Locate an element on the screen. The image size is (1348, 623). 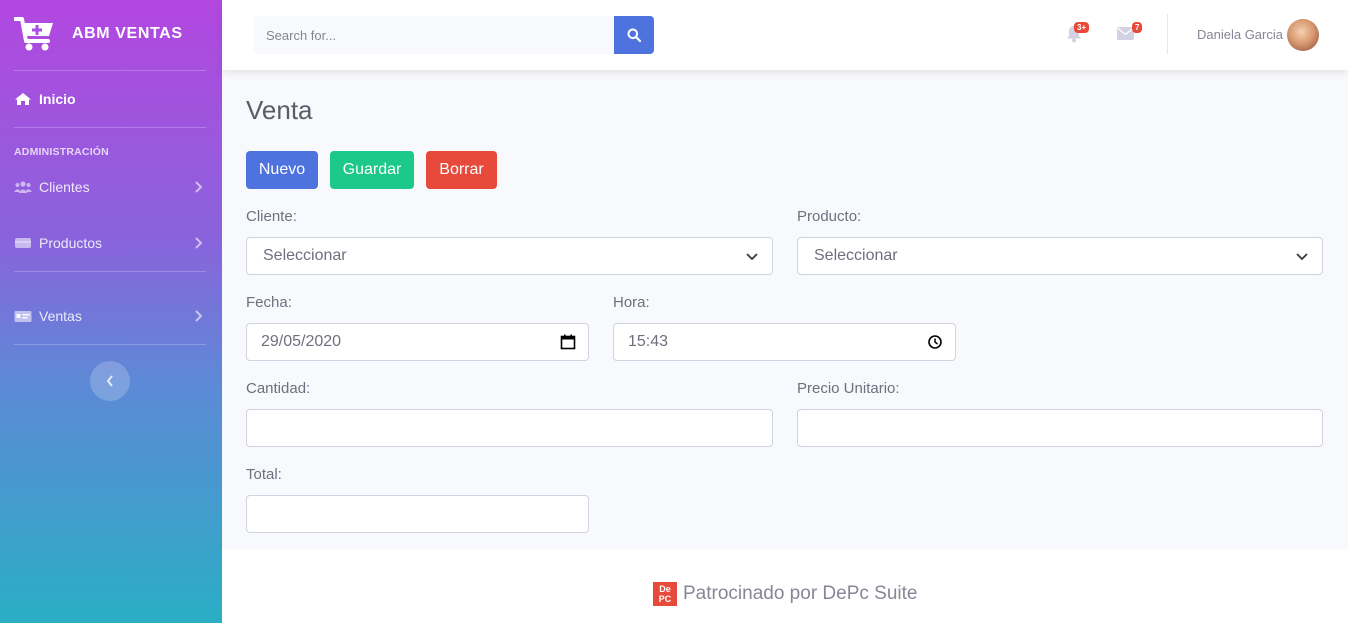
messages-count-badge: 7 is located at coordinates (1137, 27).